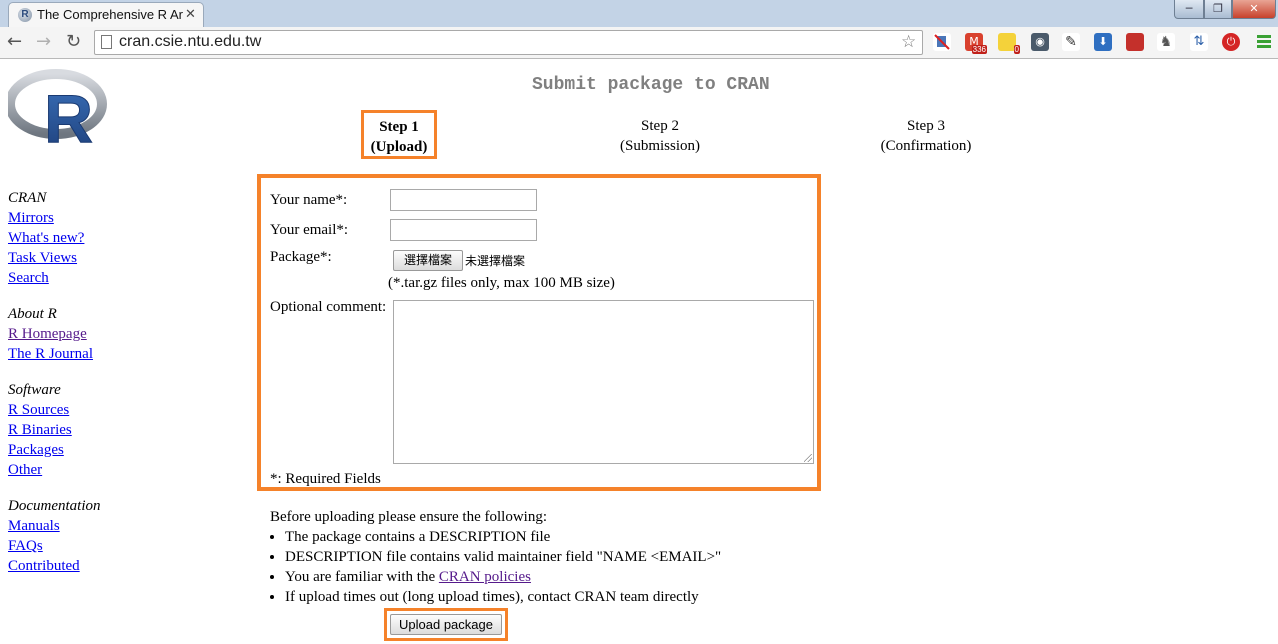 This screenshot has height=644, width=1278. I want to click on forward-arrow-icon: →, so click(43, 41).